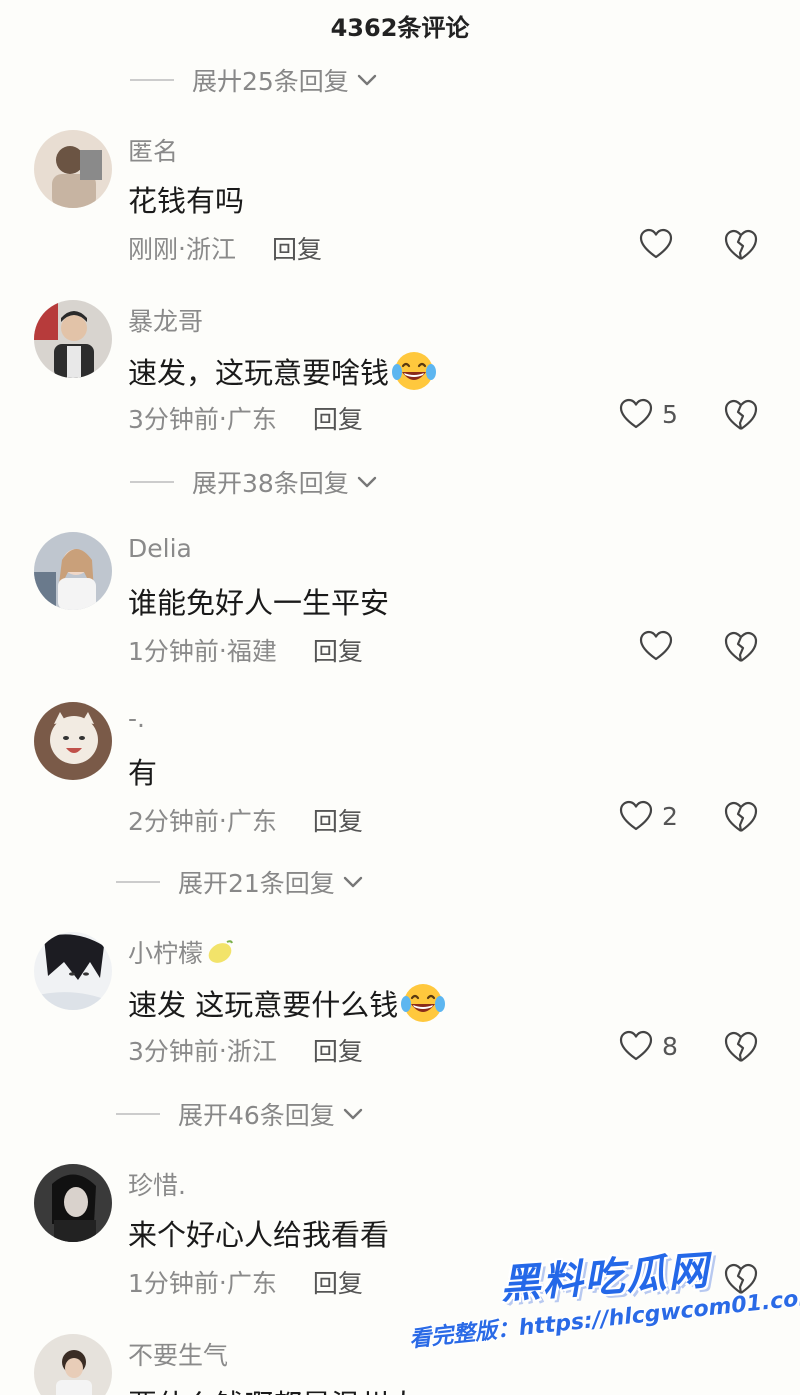 The width and height of the screenshot is (800, 1395). What do you see at coordinates (157, 1184) in the screenshot?
I see `comment-username: 珍惜.` at bounding box center [157, 1184].